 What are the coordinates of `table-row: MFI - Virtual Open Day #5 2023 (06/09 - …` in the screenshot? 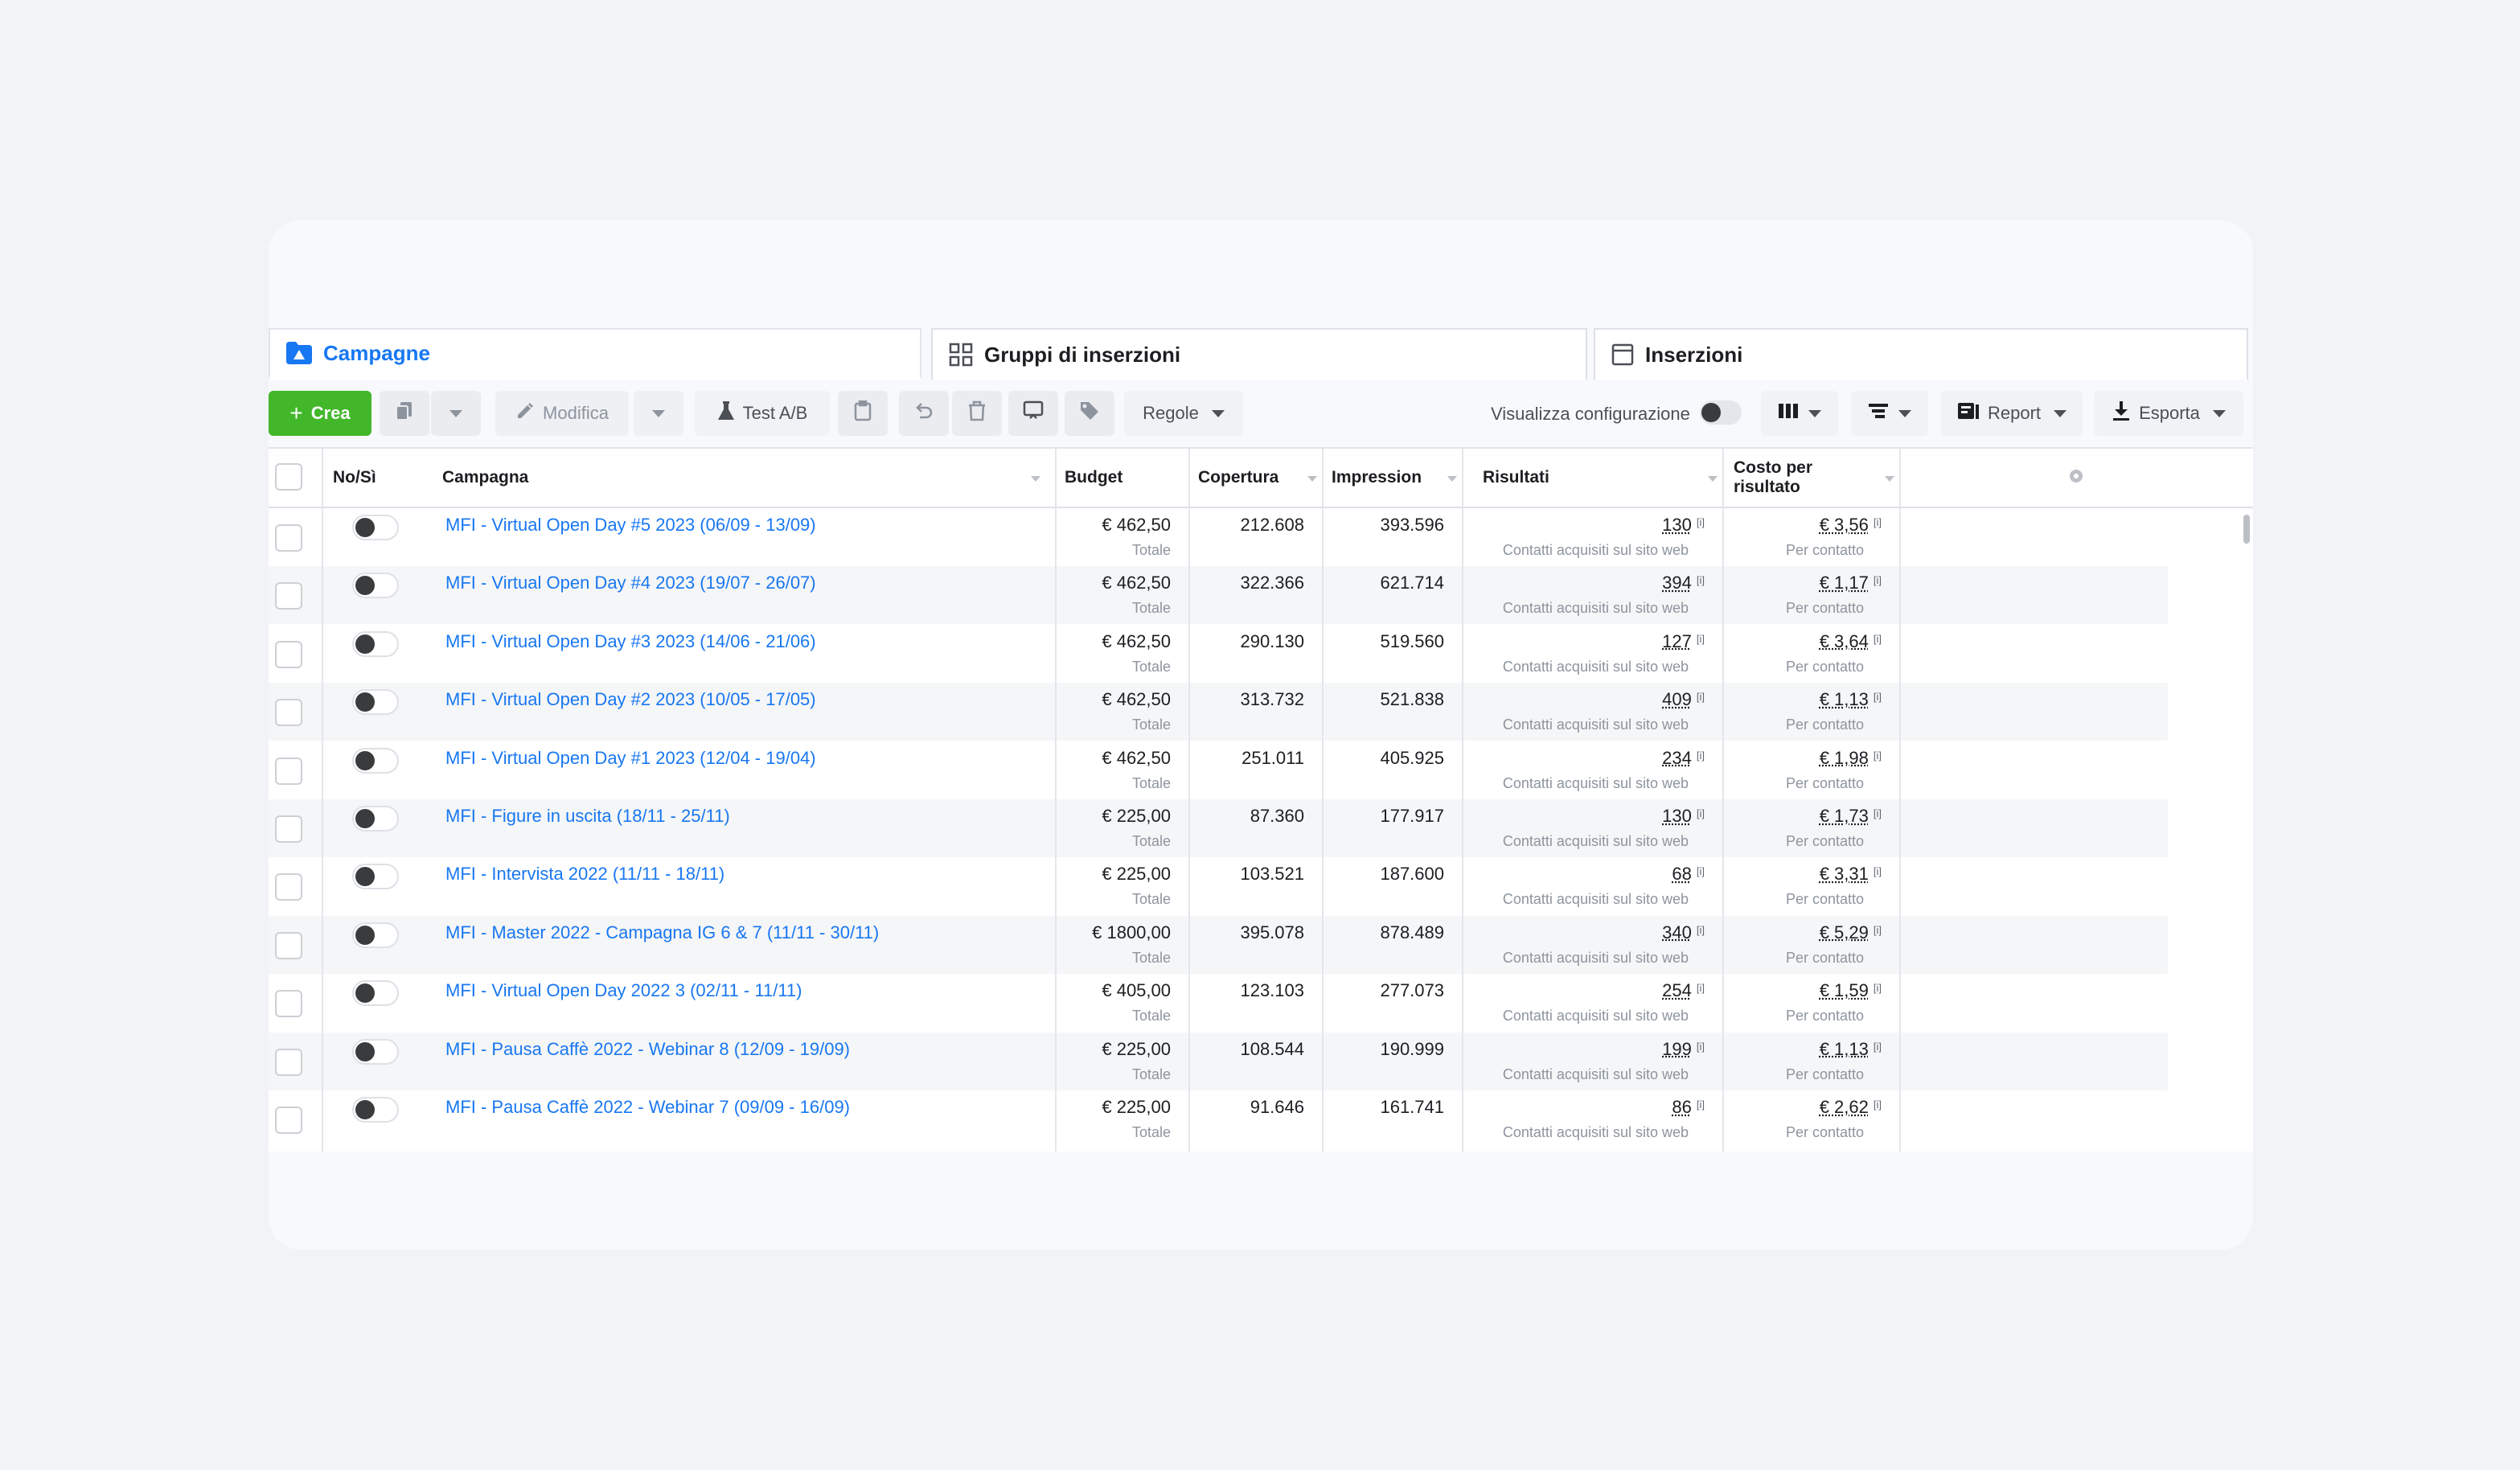 It's located at (1218, 537).